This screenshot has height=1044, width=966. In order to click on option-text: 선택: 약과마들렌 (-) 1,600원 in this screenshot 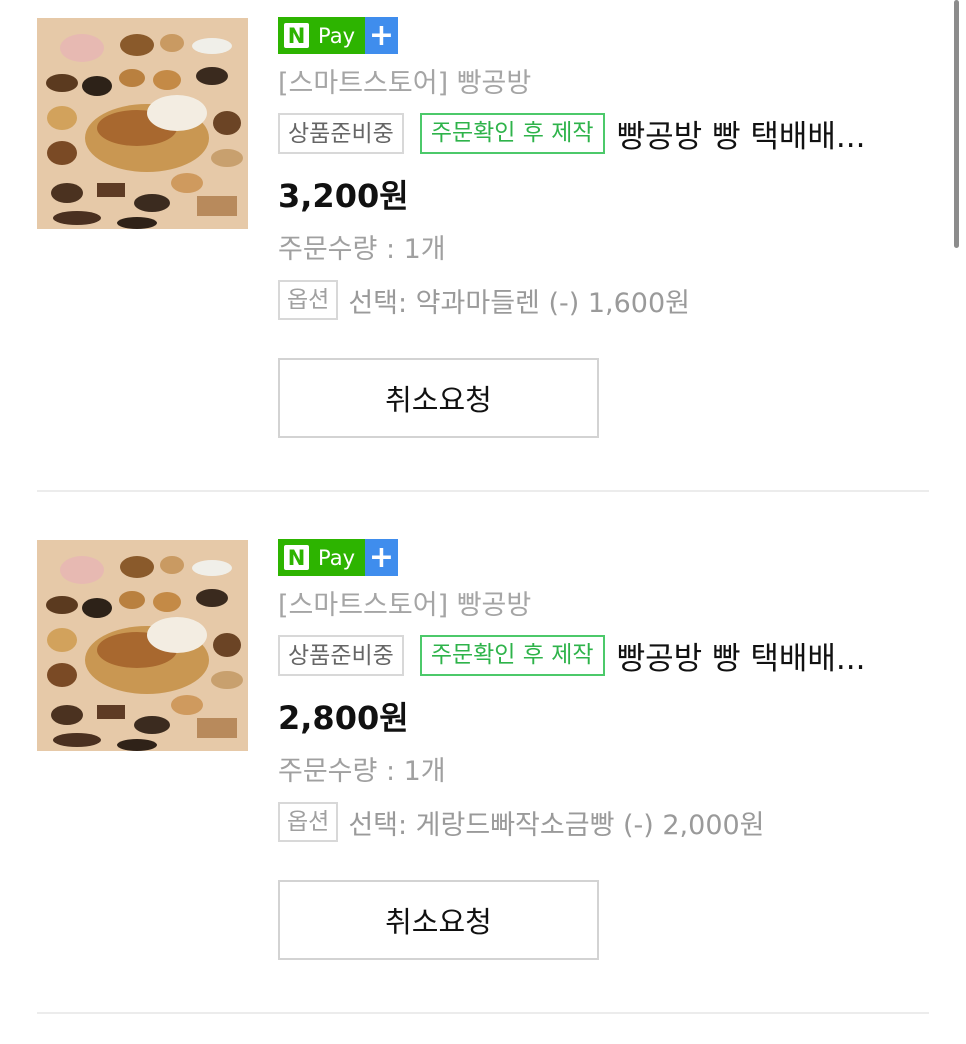, I will do `click(519, 303)`.